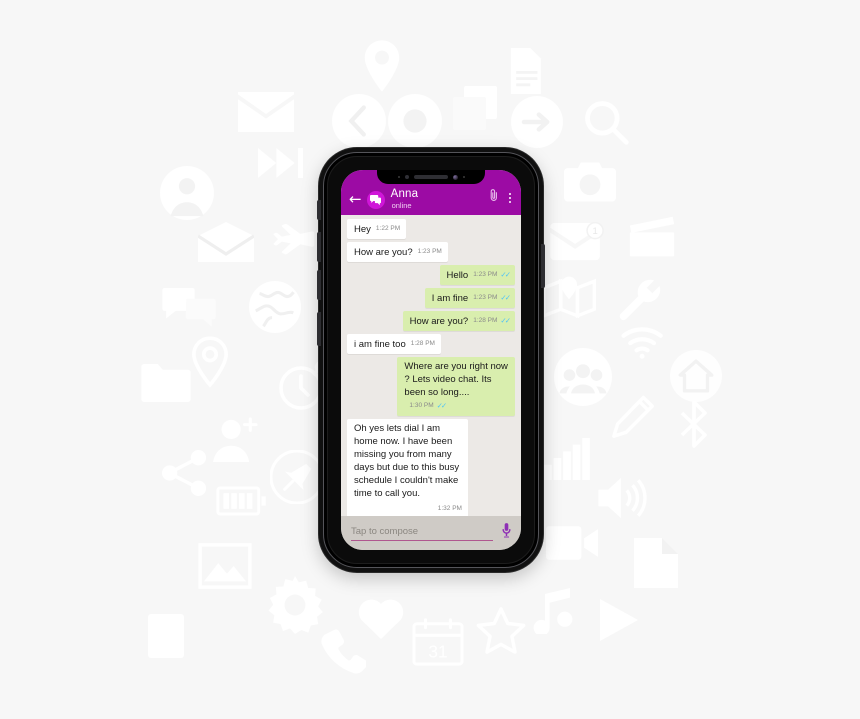 The width and height of the screenshot is (860, 719). I want to click on play-icon, so click(618, 620).